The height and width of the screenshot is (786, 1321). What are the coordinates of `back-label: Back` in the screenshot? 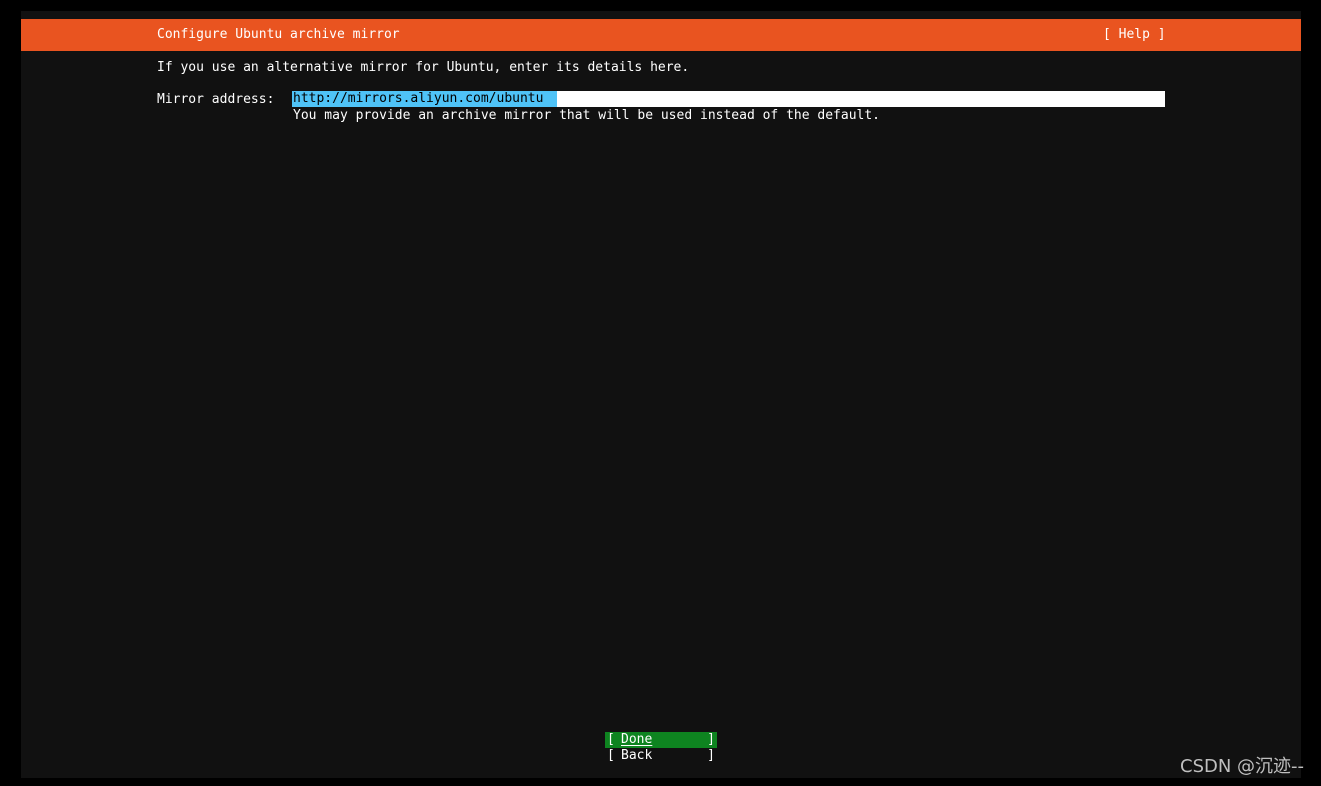 It's located at (637, 755).